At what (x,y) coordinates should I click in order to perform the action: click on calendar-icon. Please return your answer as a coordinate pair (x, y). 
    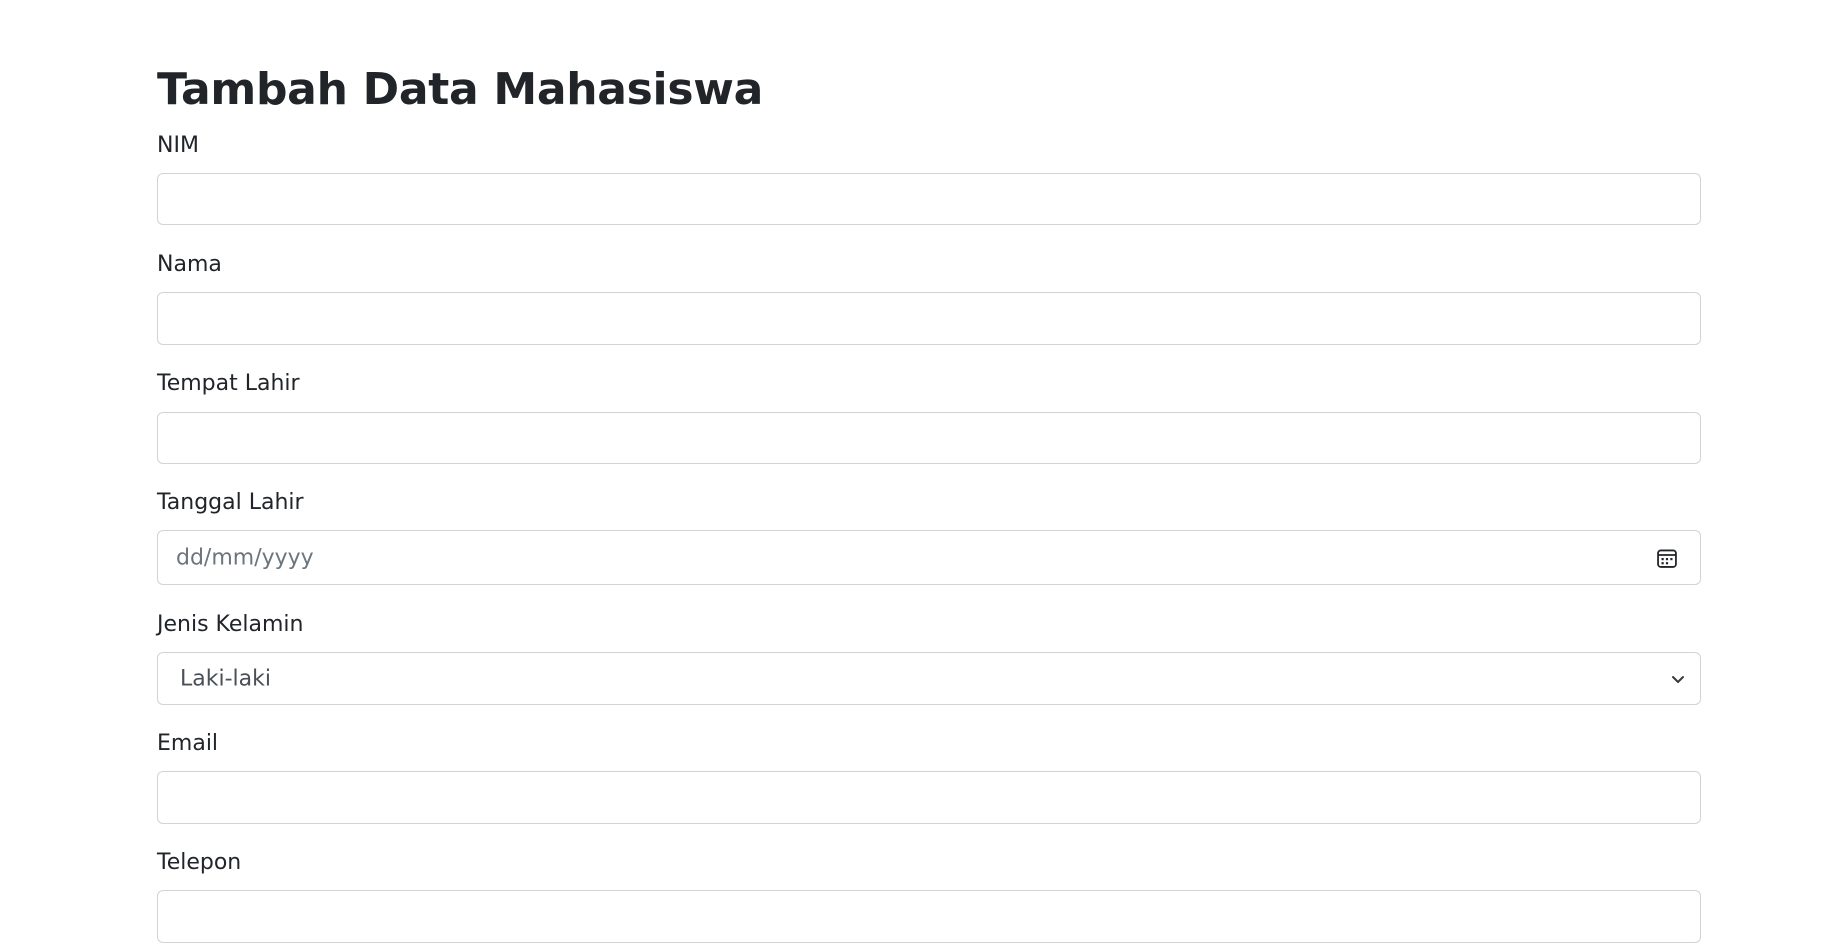
    Looking at the image, I should click on (1667, 558).